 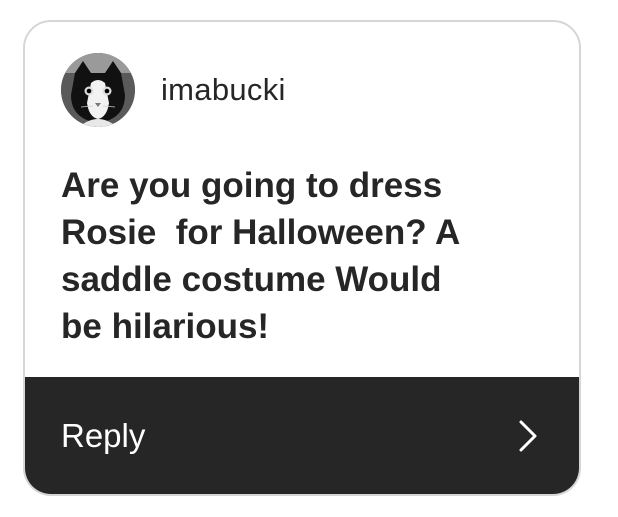 I want to click on username: imabucki, so click(x=223, y=90).